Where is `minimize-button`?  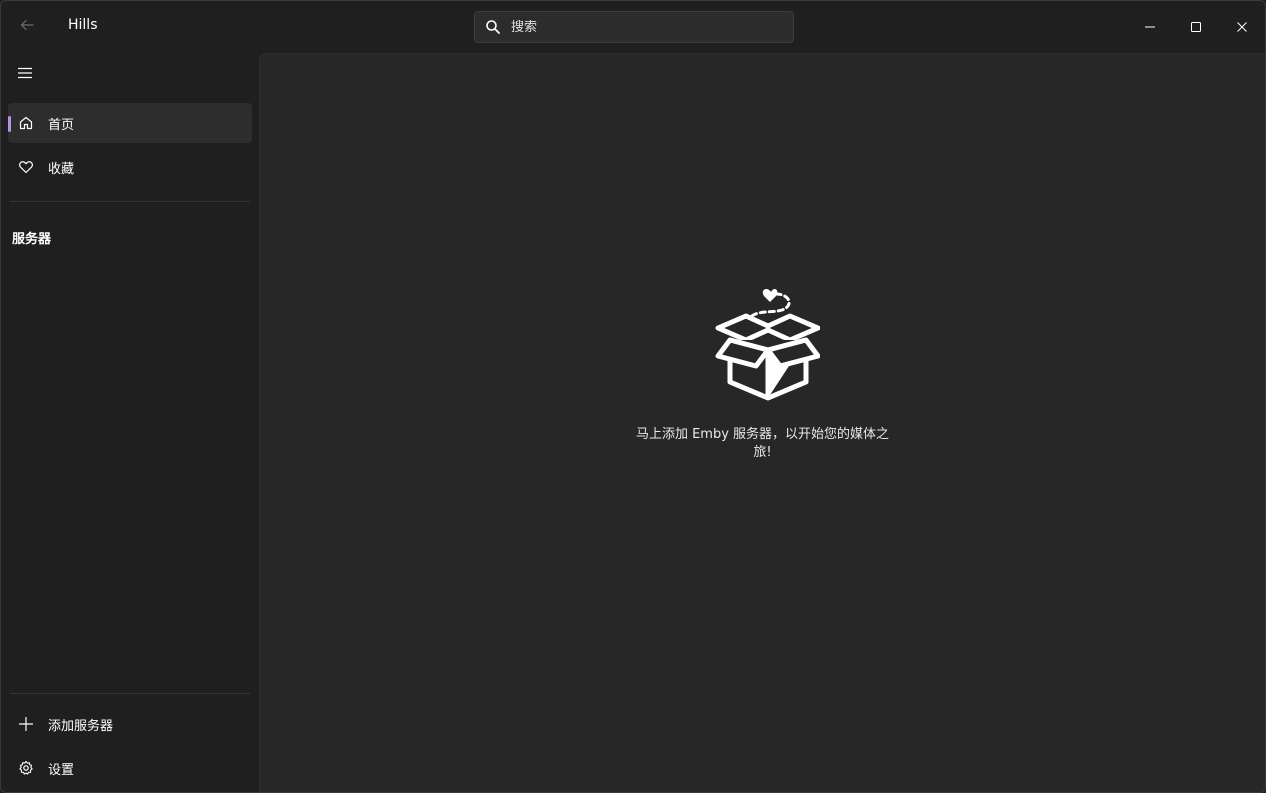
minimize-button is located at coordinates (1150, 27).